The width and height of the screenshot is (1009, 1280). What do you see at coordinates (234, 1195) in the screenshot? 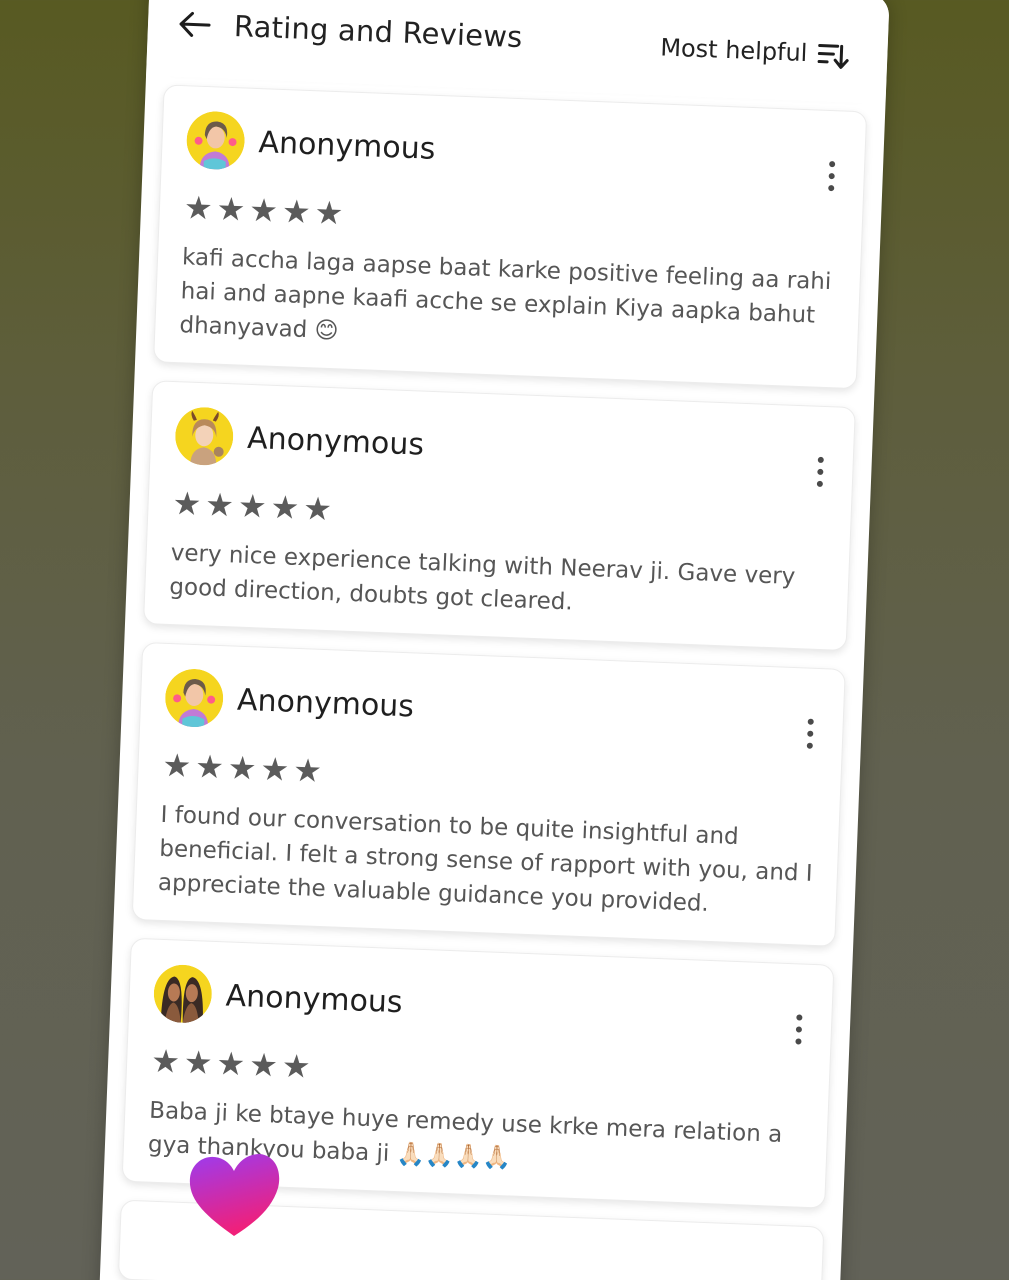
I see `heart-sticker-icon` at bounding box center [234, 1195].